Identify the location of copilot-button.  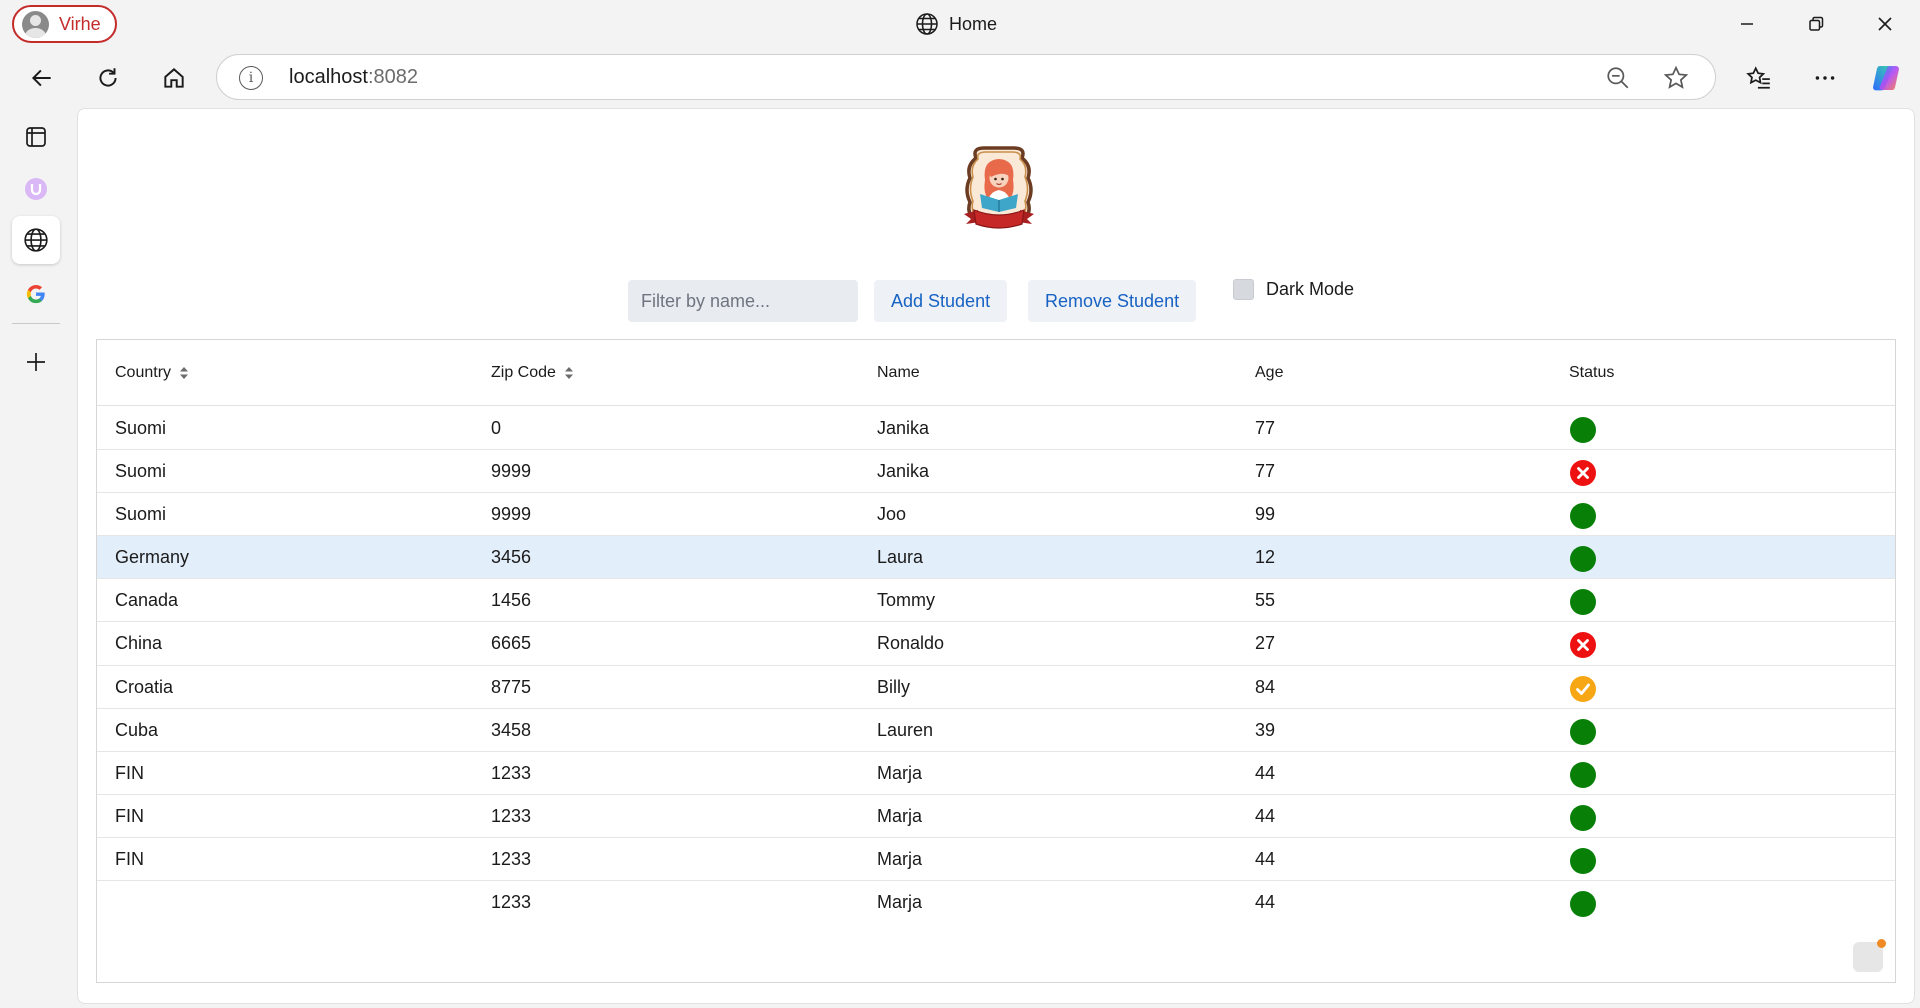
(1886, 78).